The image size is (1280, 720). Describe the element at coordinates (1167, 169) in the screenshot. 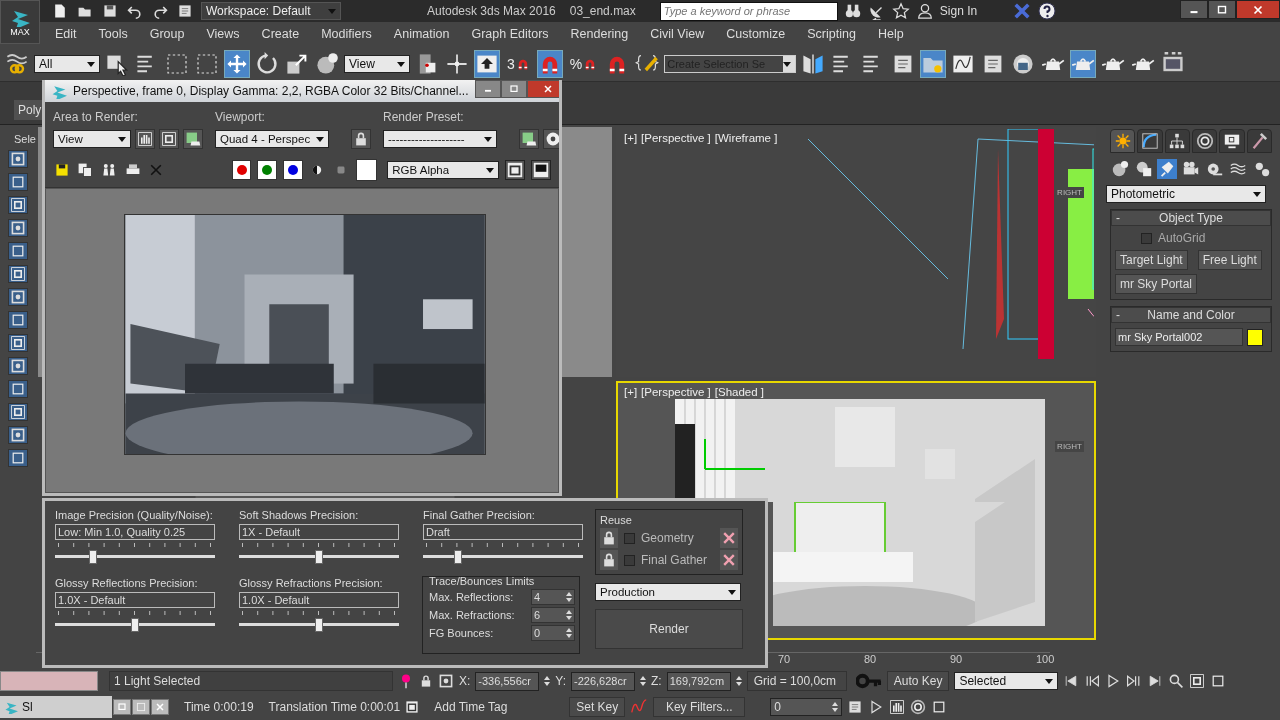

I see `category-button` at that location.